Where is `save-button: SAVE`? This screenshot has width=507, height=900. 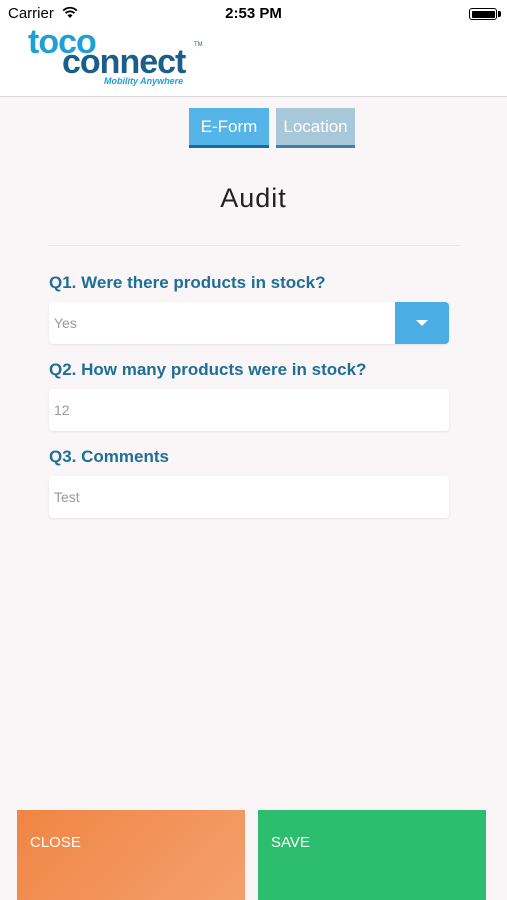 save-button: SAVE is located at coordinates (372, 855).